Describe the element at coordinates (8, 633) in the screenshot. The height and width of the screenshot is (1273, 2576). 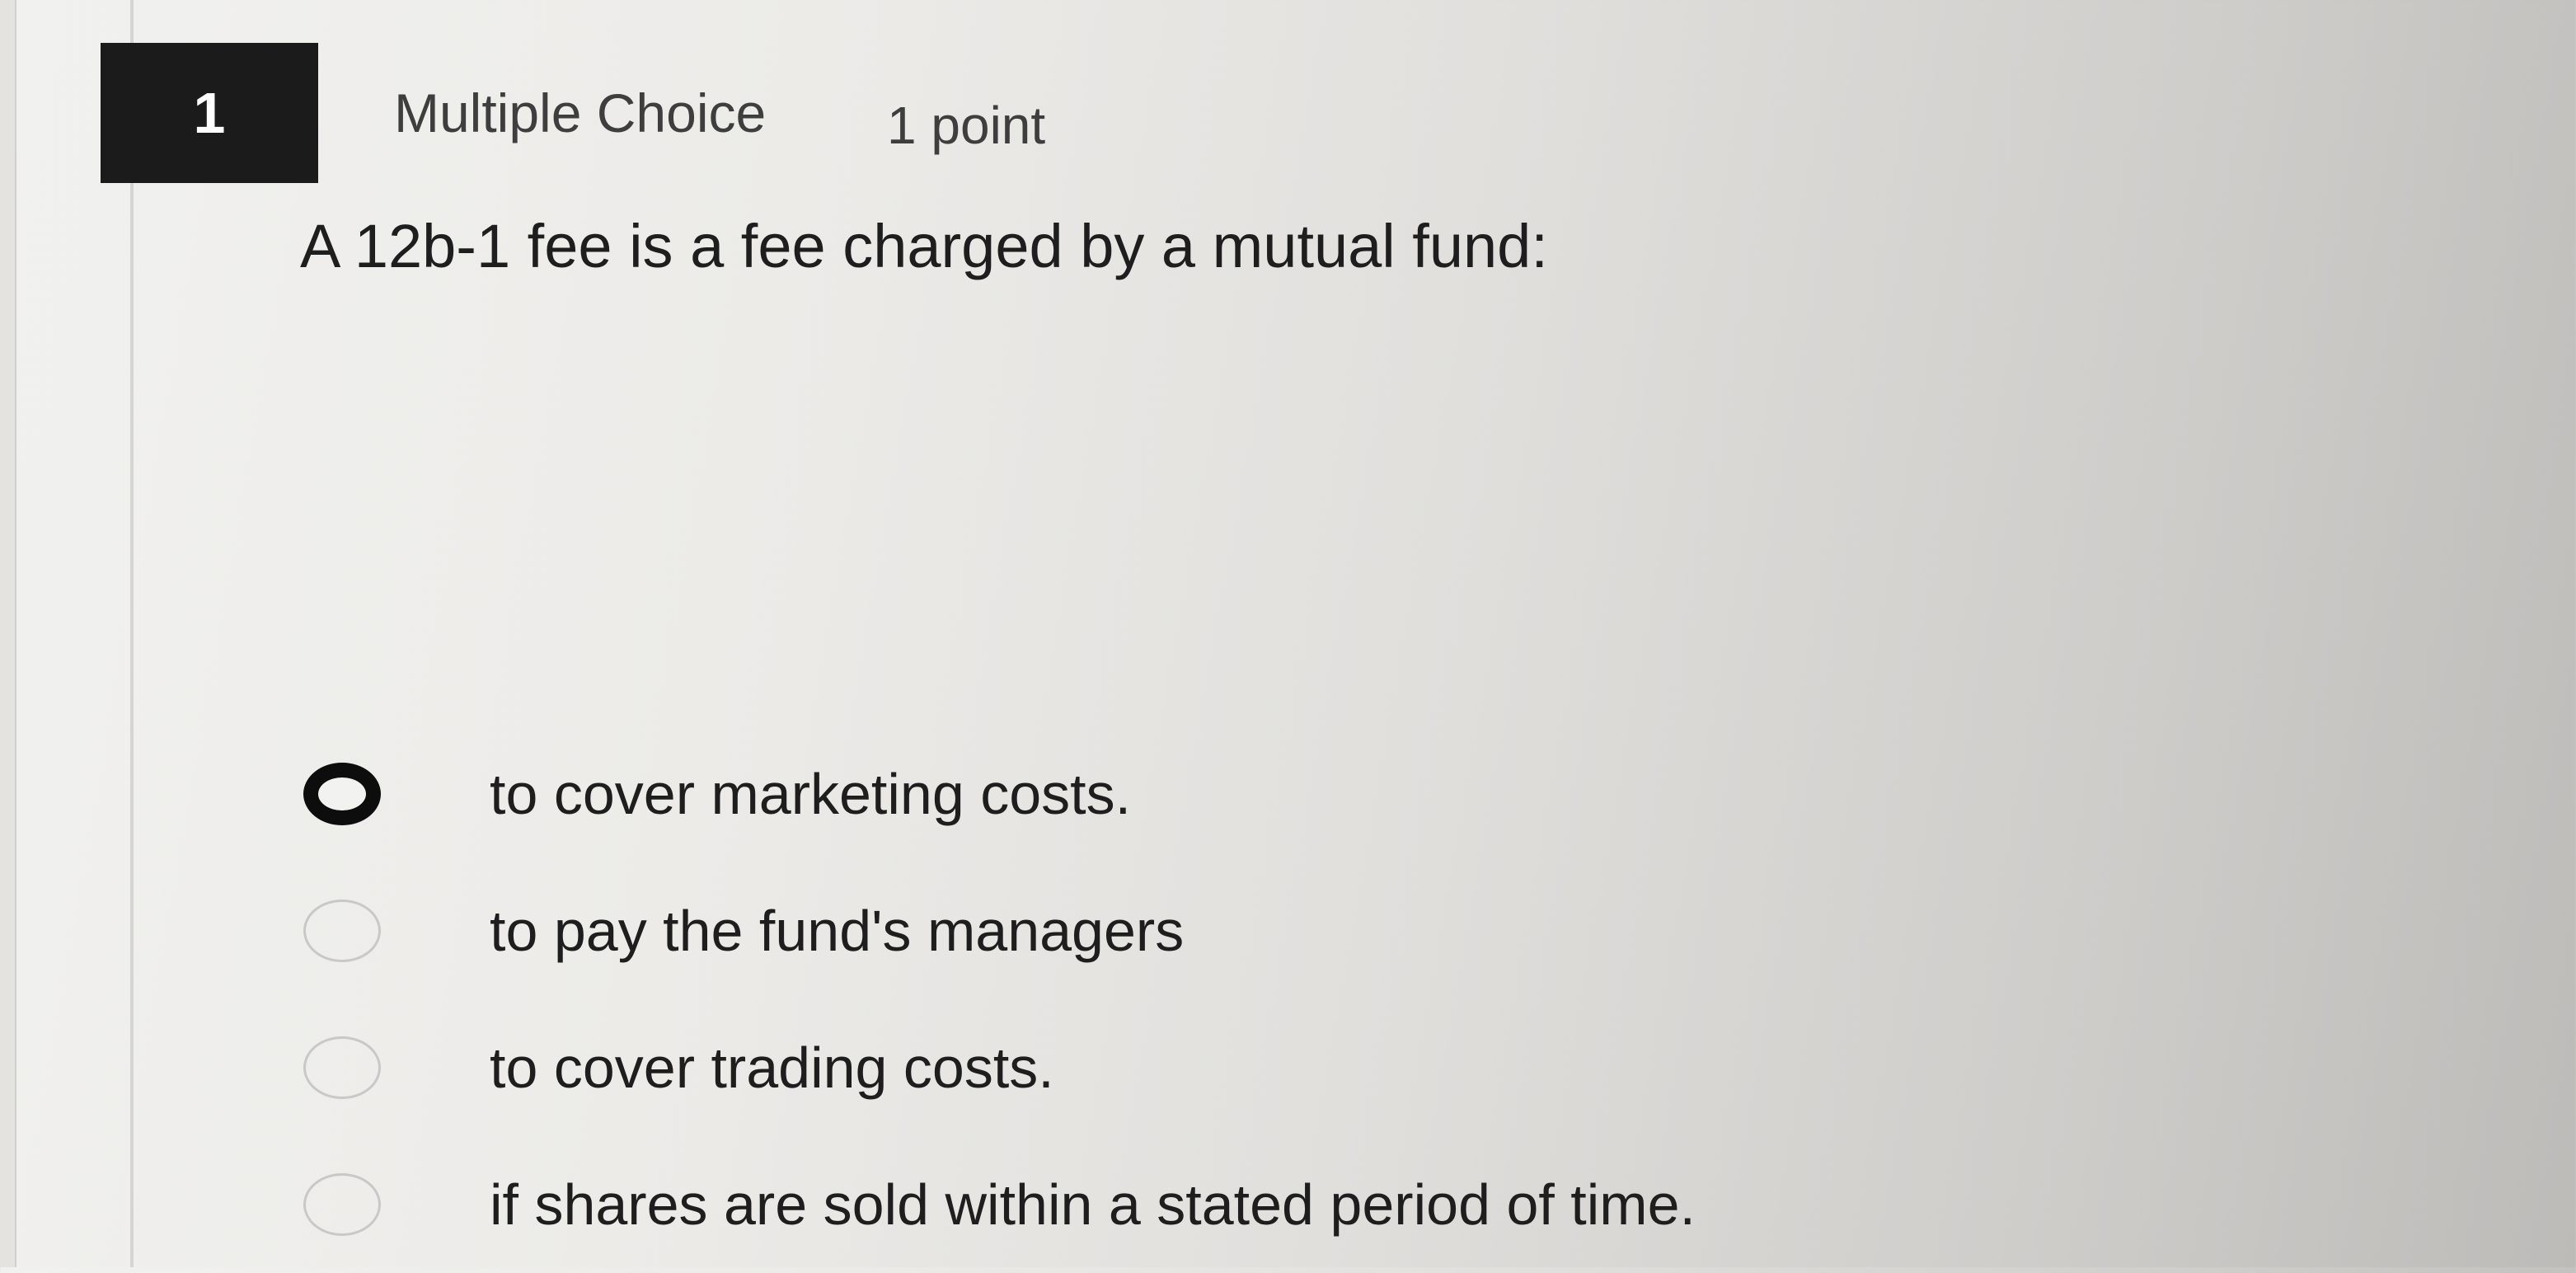
I see `left-border` at that location.